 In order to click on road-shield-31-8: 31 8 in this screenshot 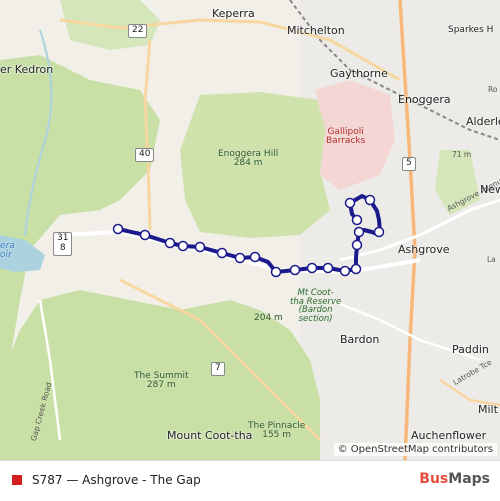, I will do `click(63, 244)`.